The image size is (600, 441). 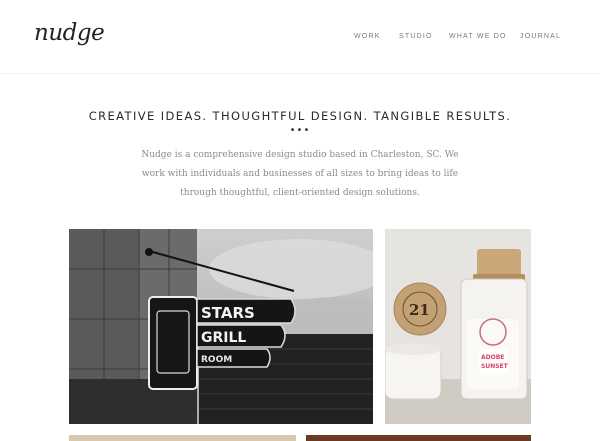 What do you see at coordinates (495, 366) in the screenshot?
I see `candle-label-line-2: SUNSET` at bounding box center [495, 366].